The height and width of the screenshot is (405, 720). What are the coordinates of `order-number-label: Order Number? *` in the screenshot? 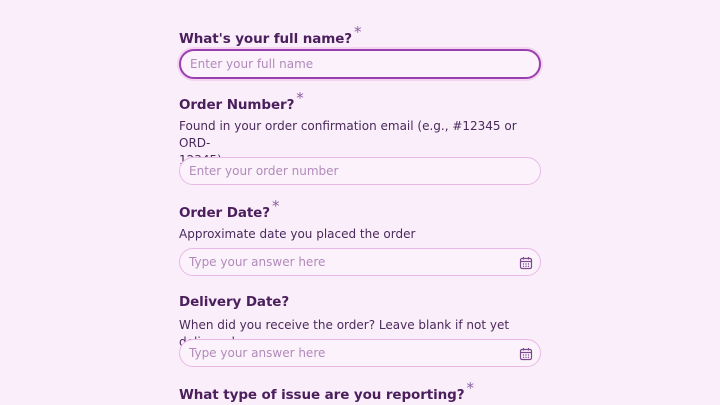 It's located at (241, 101).